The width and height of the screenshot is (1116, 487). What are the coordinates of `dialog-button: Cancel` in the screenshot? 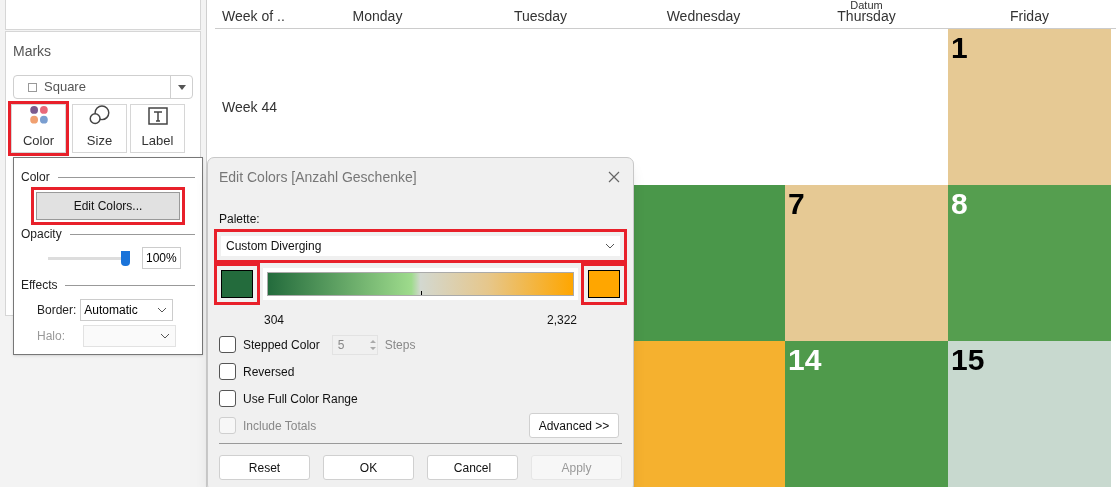 It's located at (472, 467).